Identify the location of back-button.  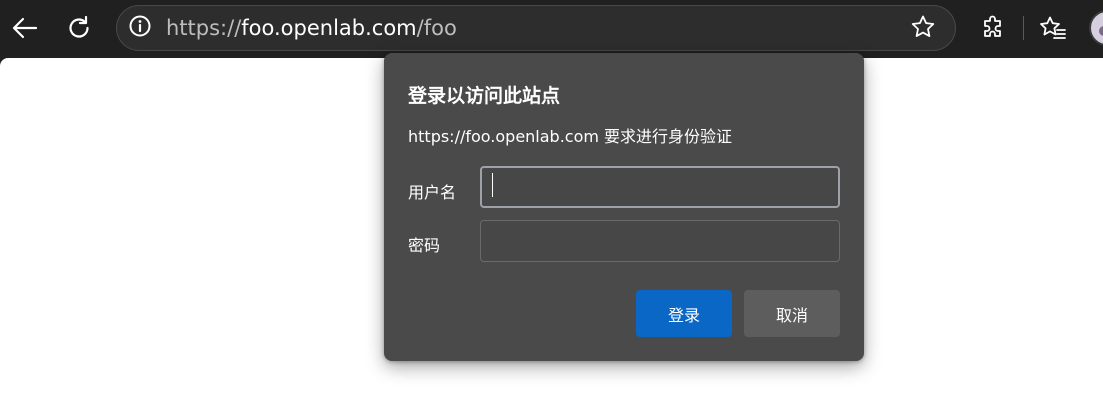
(25, 28).